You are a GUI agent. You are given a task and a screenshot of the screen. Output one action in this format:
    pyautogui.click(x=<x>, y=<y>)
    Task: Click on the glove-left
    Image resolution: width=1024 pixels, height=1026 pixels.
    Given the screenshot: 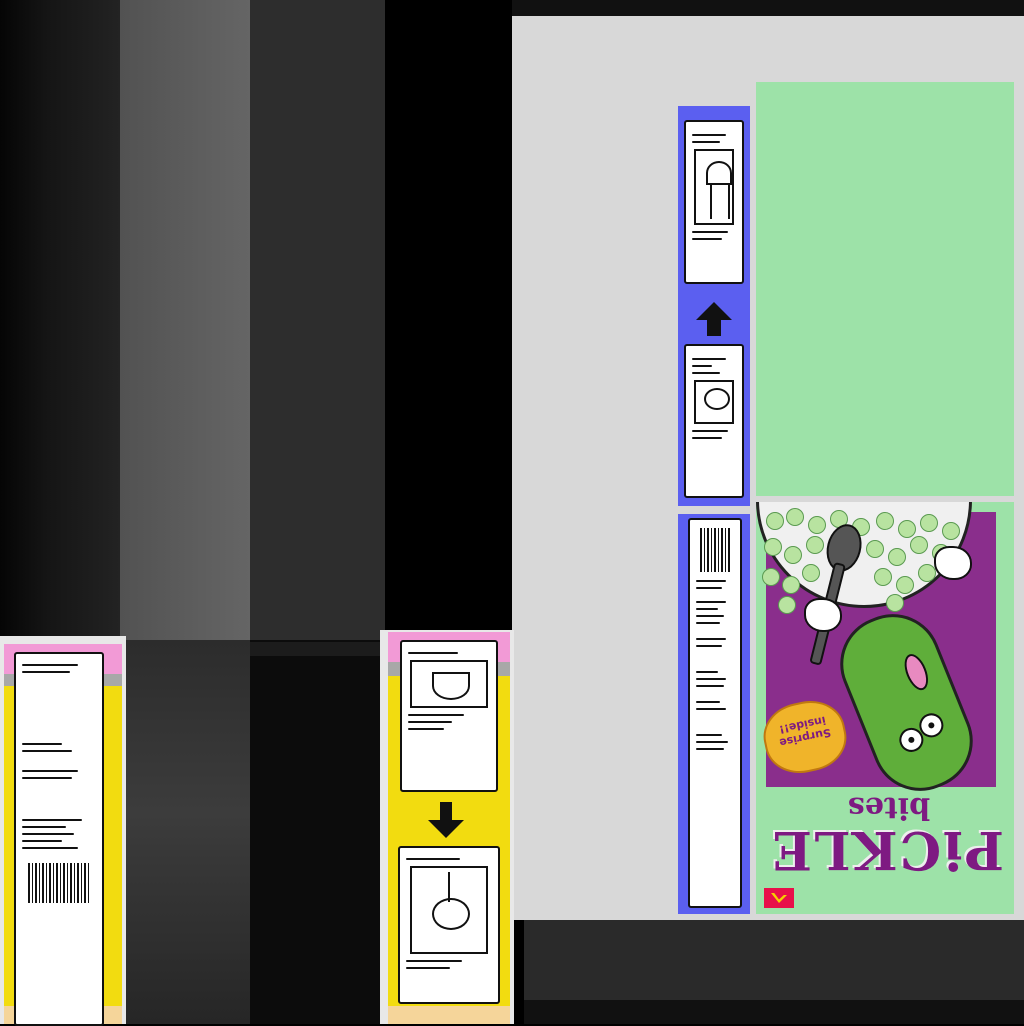 What is the action you would take?
    pyautogui.click(x=823, y=615)
    